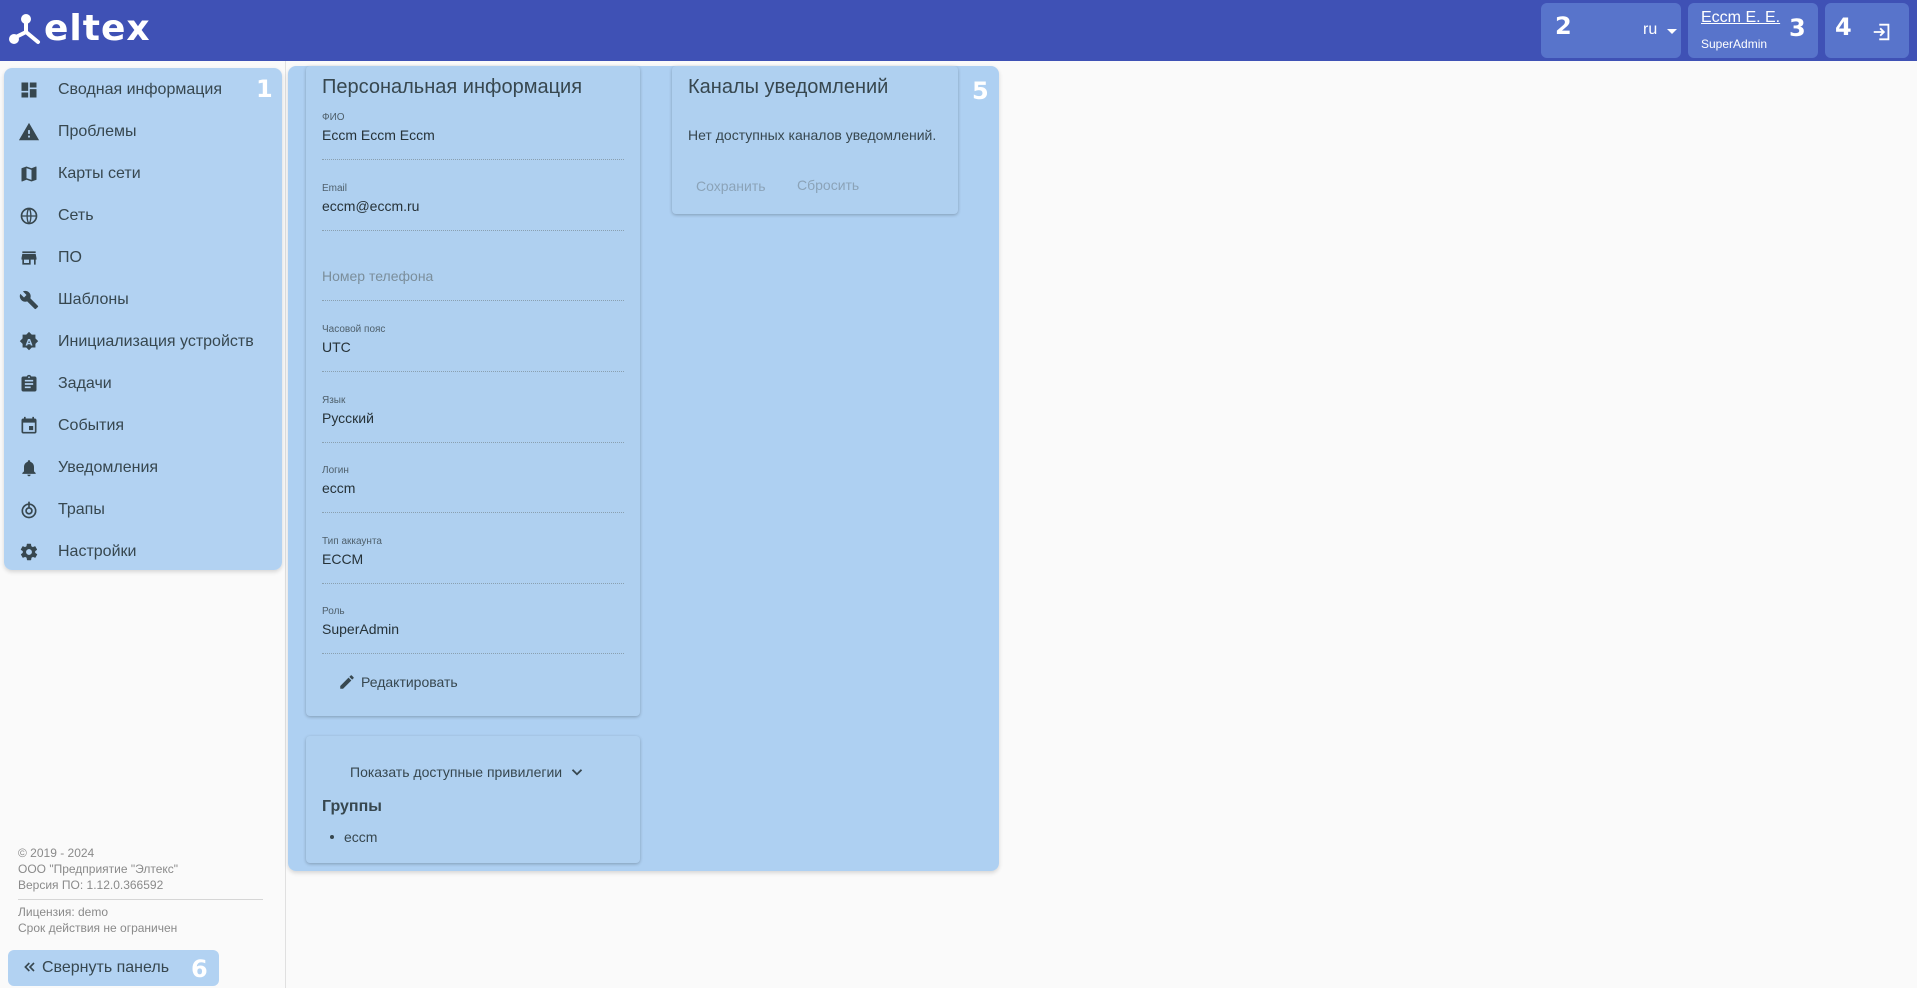  What do you see at coordinates (29, 300) in the screenshot?
I see `wrench-icon` at bounding box center [29, 300].